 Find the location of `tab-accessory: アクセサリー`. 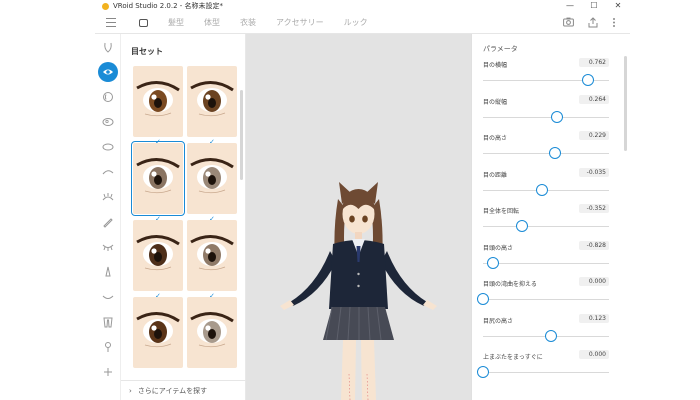

tab-accessory: アクセサリー is located at coordinates (300, 23).